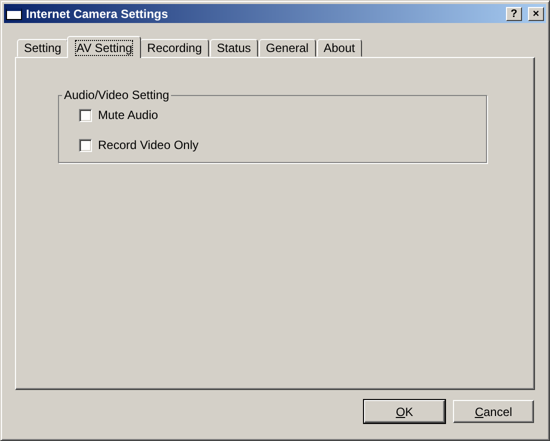 The width and height of the screenshot is (550, 441). I want to click on dialog-button: Cancel, so click(493, 411).